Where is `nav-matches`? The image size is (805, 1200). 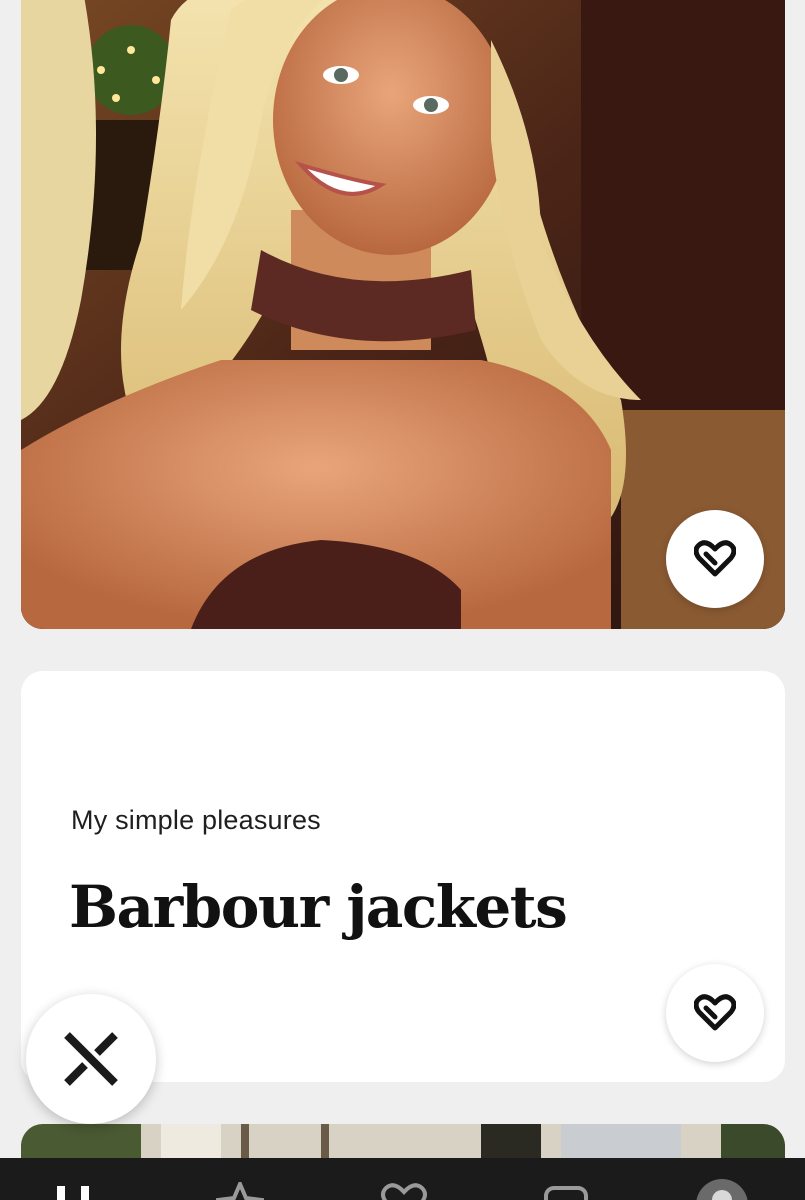
nav-matches is located at coordinates (566, 1191).